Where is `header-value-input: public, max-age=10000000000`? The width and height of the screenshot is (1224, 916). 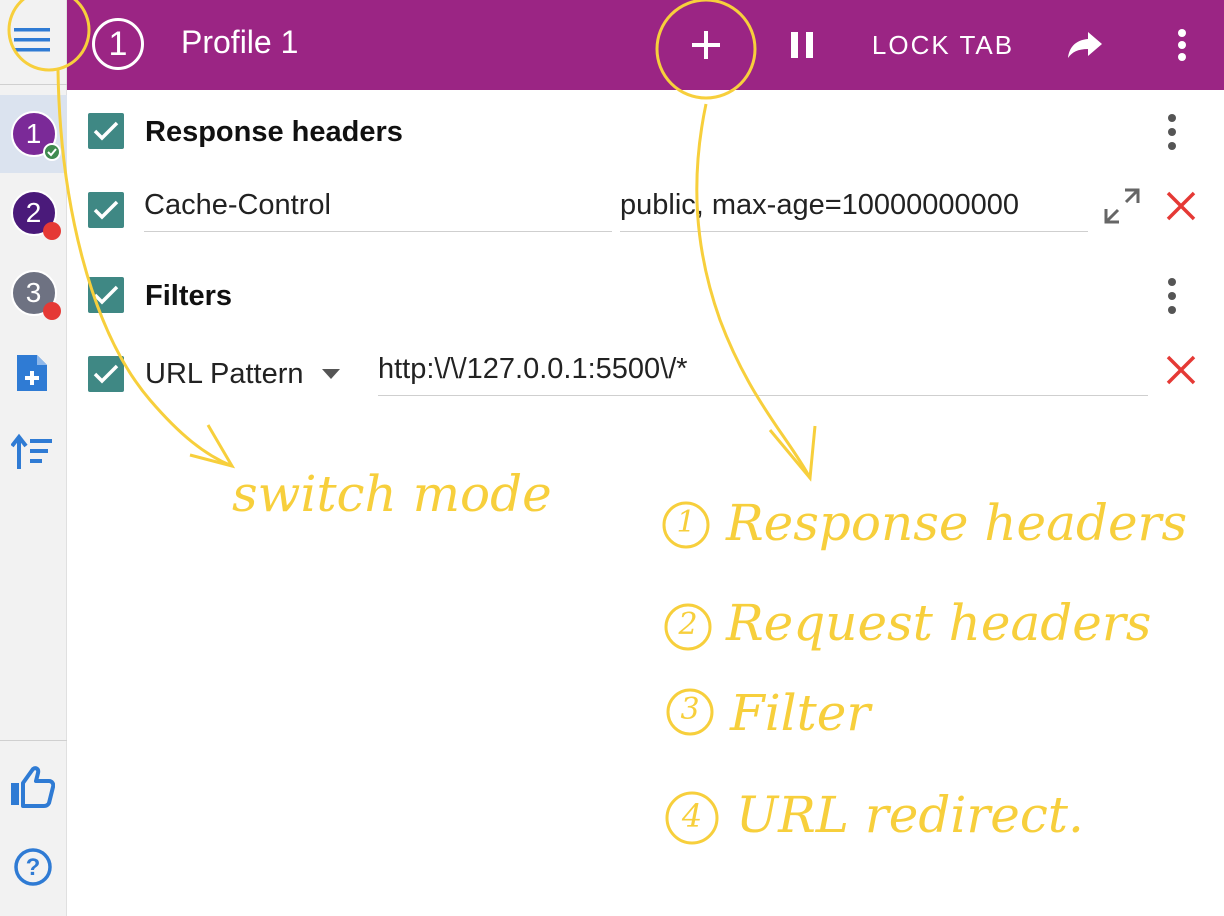
header-value-input: public, max-age=10000000000 is located at coordinates (854, 210).